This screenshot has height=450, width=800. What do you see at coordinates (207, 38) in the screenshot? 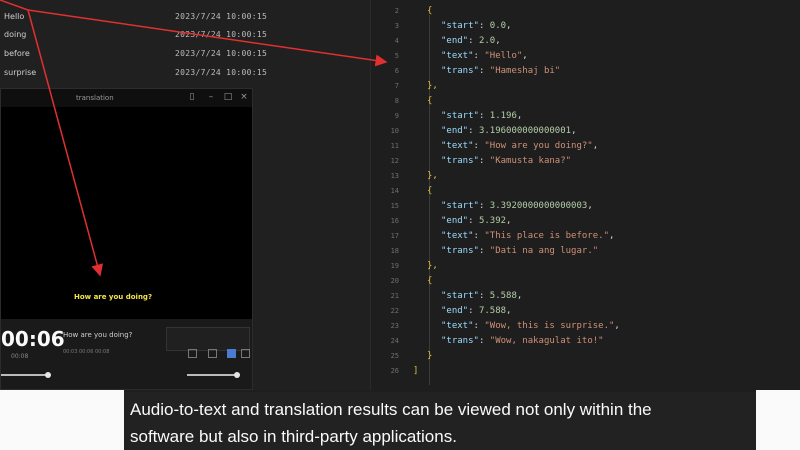
I see `arrow-to-code` at bounding box center [207, 38].